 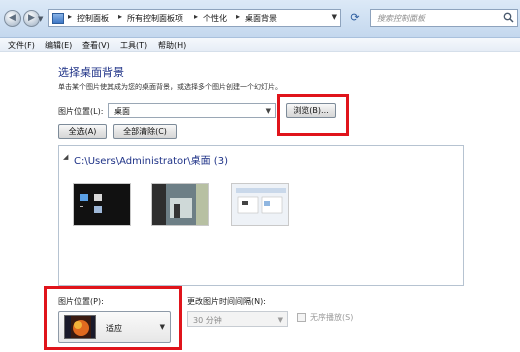 I want to click on collapse-icon: ◢, so click(x=65, y=157).